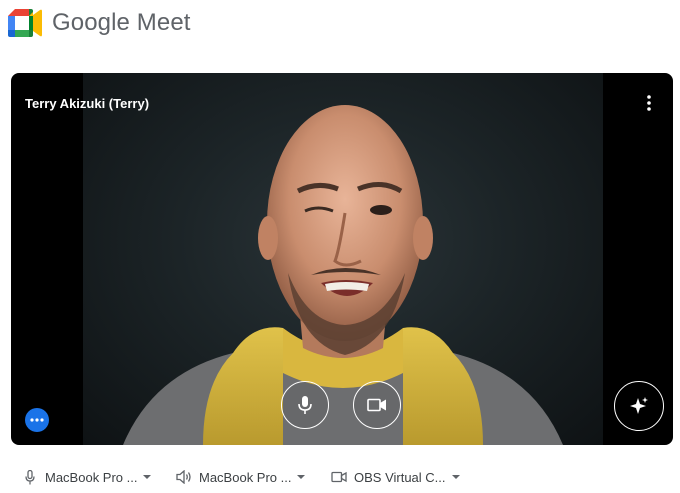 Image resolution: width=680 pixels, height=493 pixels. Describe the element at coordinates (163, 22) in the screenshot. I see `product-word: Meet` at that location.